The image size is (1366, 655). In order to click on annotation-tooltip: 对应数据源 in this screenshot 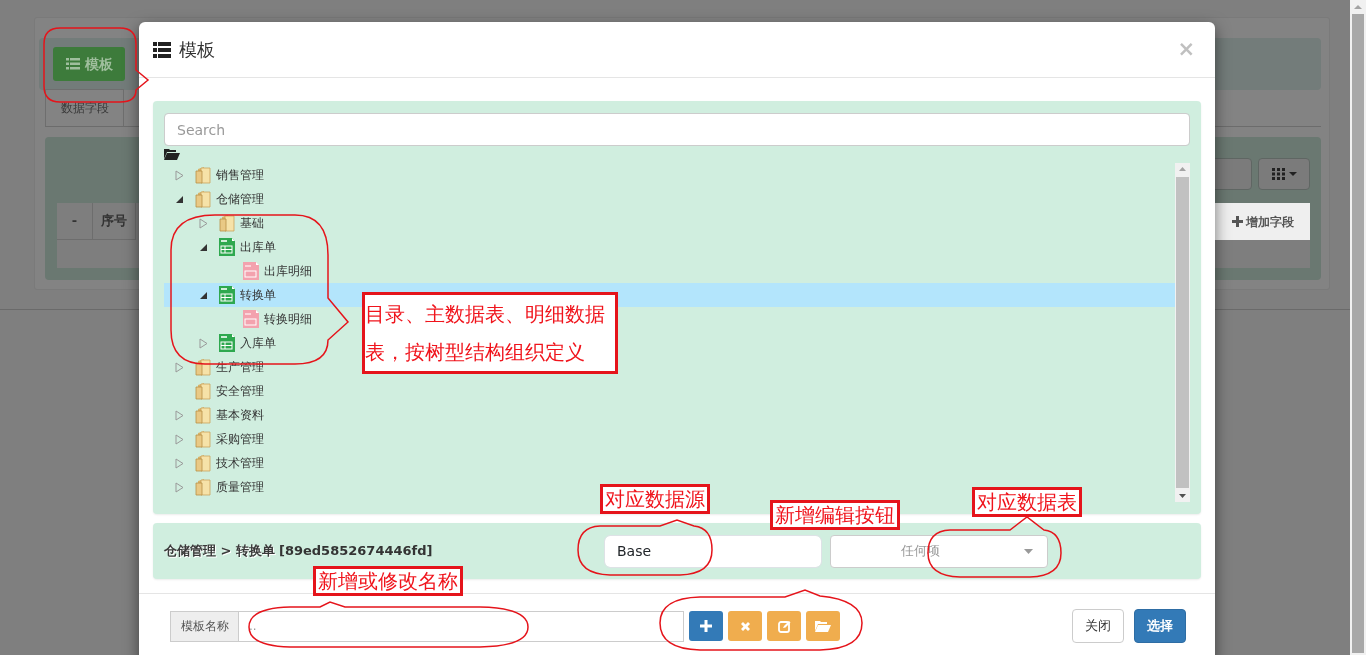, I will do `click(655, 499)`.